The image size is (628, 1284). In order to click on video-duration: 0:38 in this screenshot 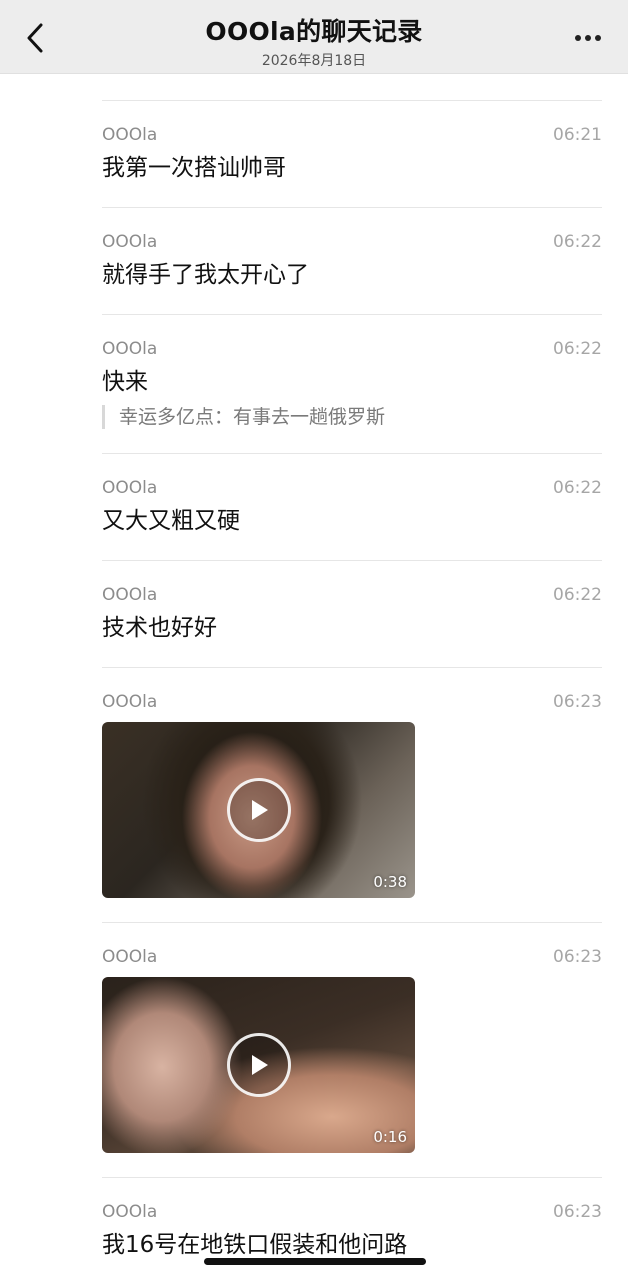, I will do `click(390, 882)`.